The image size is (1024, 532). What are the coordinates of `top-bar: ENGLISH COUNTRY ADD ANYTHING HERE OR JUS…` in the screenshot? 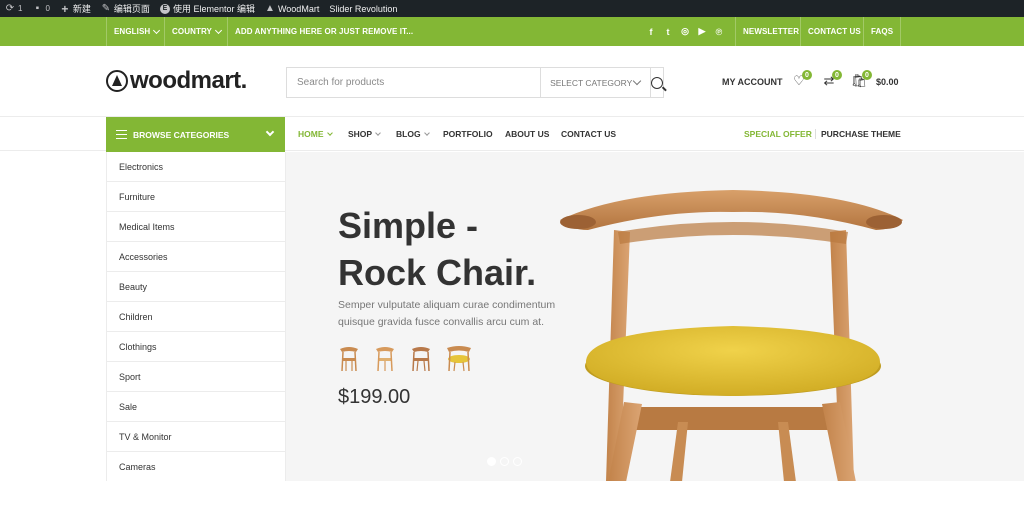 It's located at (512, 31).